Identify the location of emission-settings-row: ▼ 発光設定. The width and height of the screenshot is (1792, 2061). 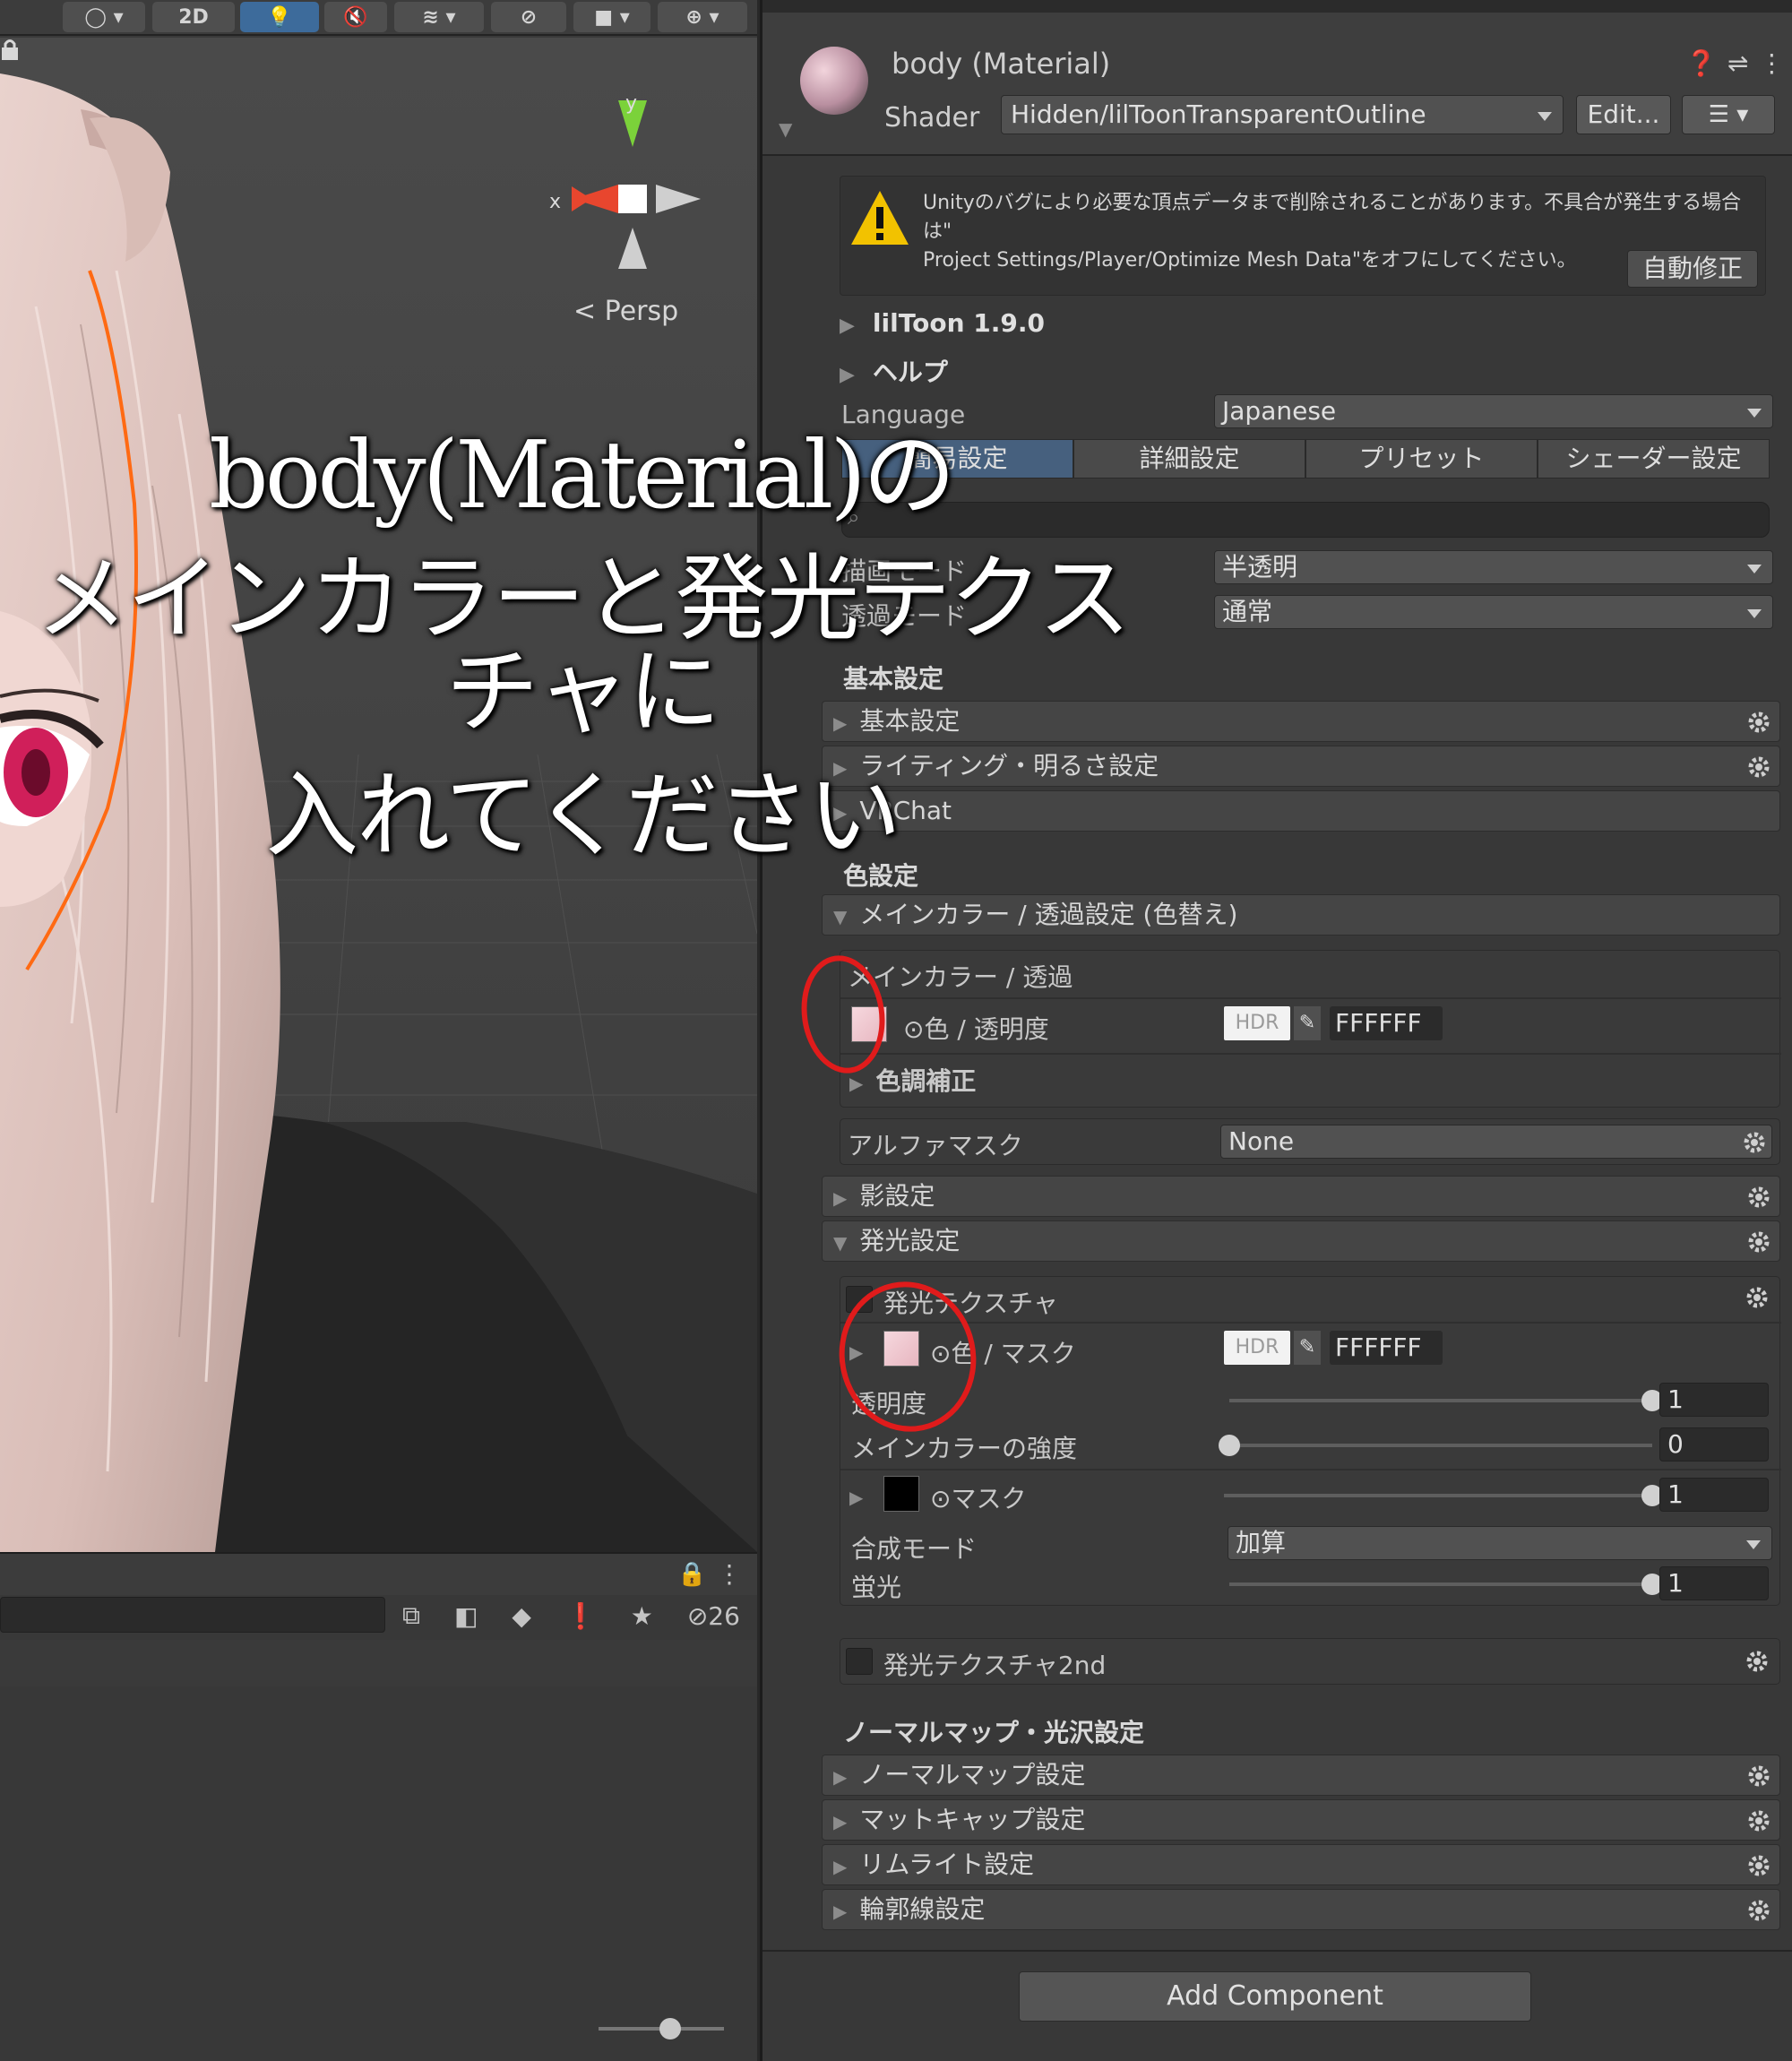
(1301, 1241).